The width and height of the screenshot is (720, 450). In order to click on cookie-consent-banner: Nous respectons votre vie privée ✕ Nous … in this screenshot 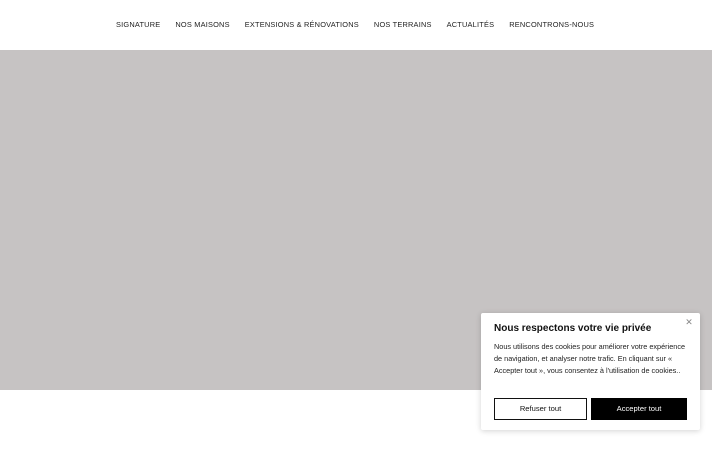, I will do `click(590, 371)`.